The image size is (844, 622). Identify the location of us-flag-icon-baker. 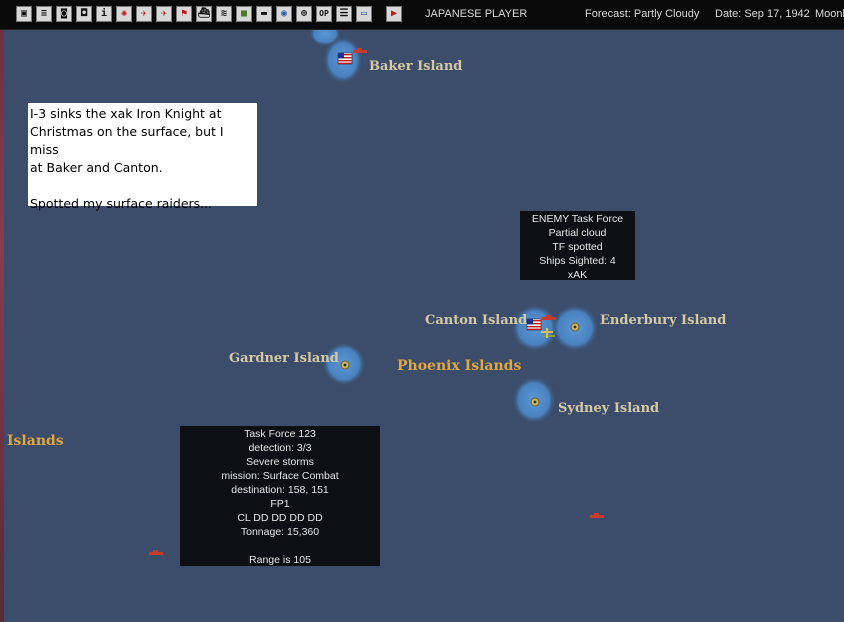
(345, 58).